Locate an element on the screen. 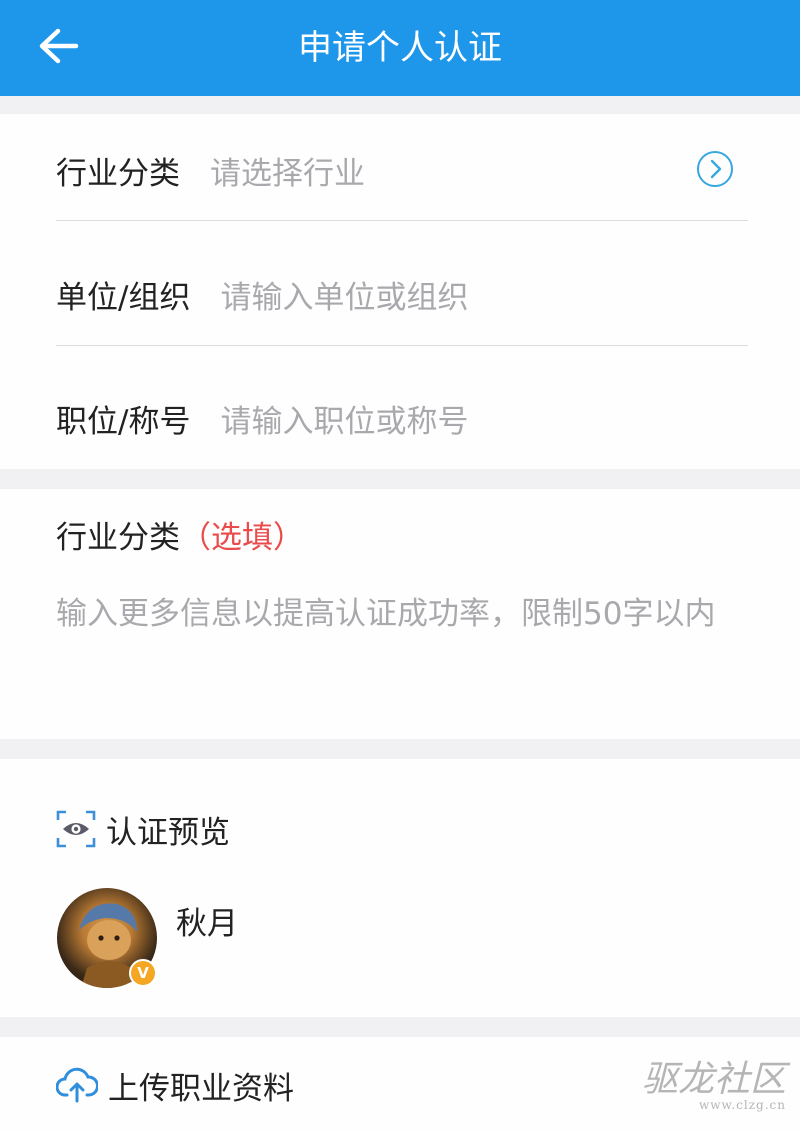  optional-section-title: 行业分类（选填） is located at coordinates (180, 534).